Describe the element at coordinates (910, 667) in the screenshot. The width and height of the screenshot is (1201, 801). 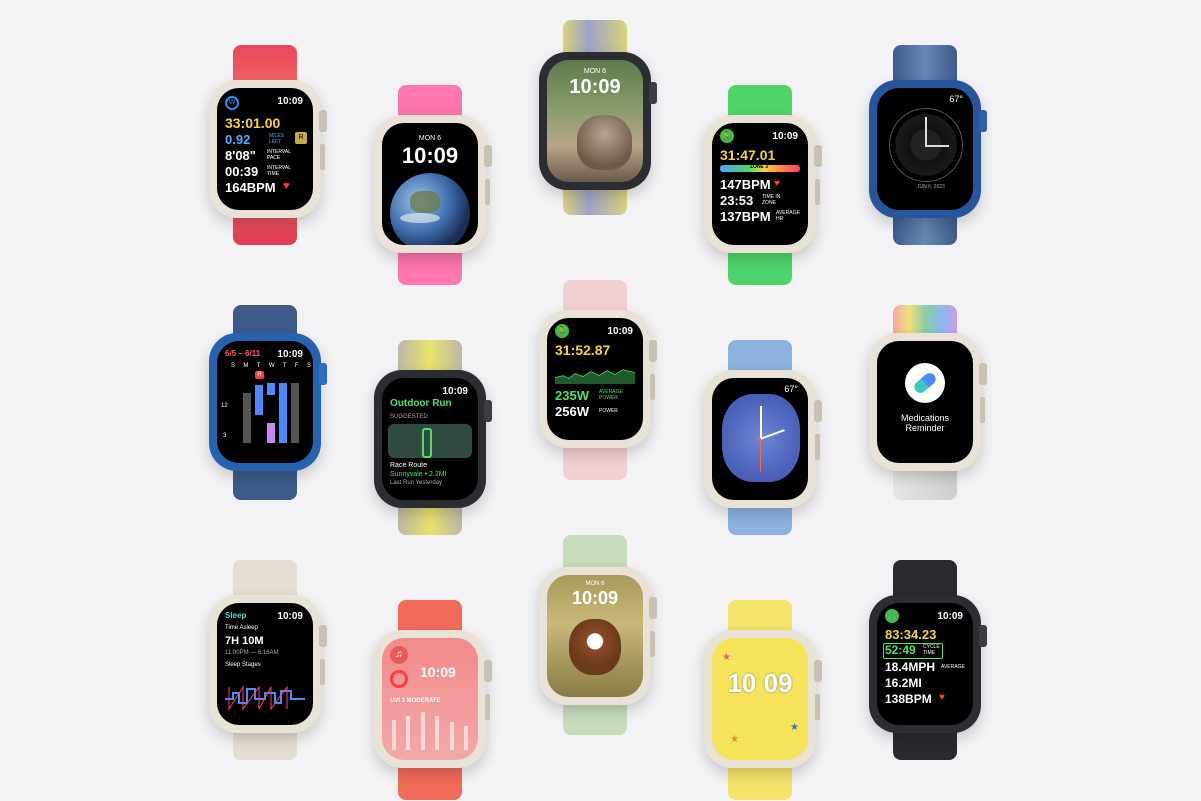
I see `speed-value: 18.4MPH` at that location.